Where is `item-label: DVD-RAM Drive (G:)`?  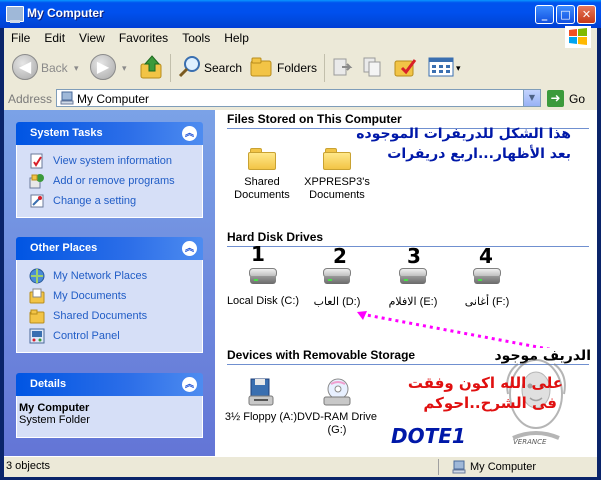
item-label: DVD-RAM Drive (G:) is located at coordinates (337, 423).